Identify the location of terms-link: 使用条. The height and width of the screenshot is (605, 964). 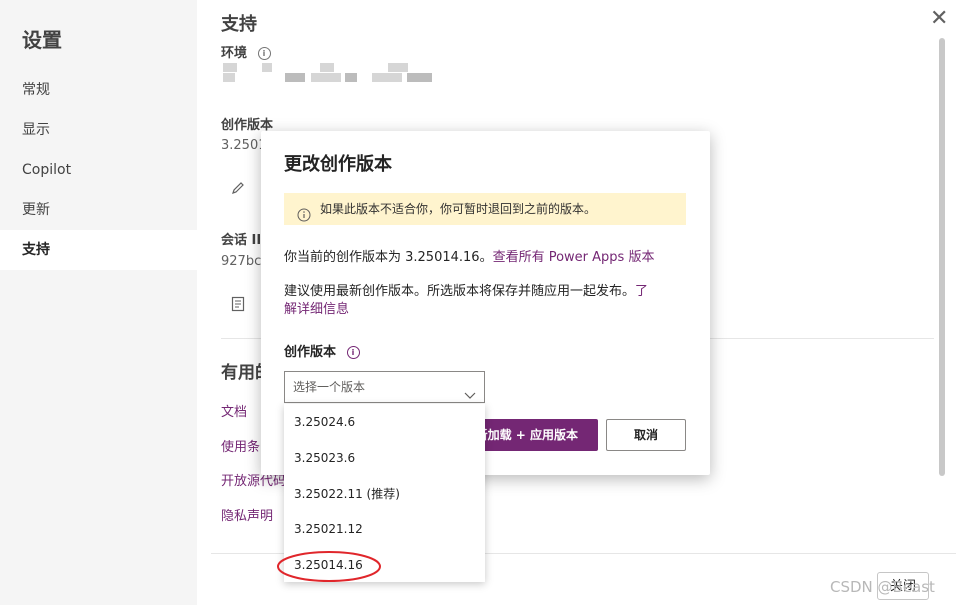
(240, 445).